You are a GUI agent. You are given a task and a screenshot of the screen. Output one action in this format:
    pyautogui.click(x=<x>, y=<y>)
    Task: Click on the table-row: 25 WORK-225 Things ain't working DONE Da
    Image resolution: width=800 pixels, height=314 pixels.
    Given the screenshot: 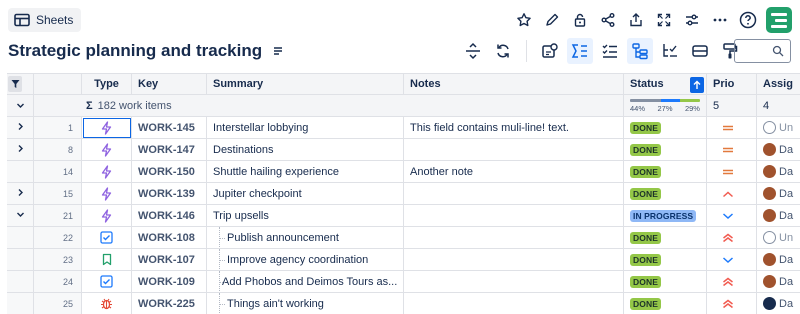 What is the action you would take?
    pyautogui.click(x=403, y=303)
    